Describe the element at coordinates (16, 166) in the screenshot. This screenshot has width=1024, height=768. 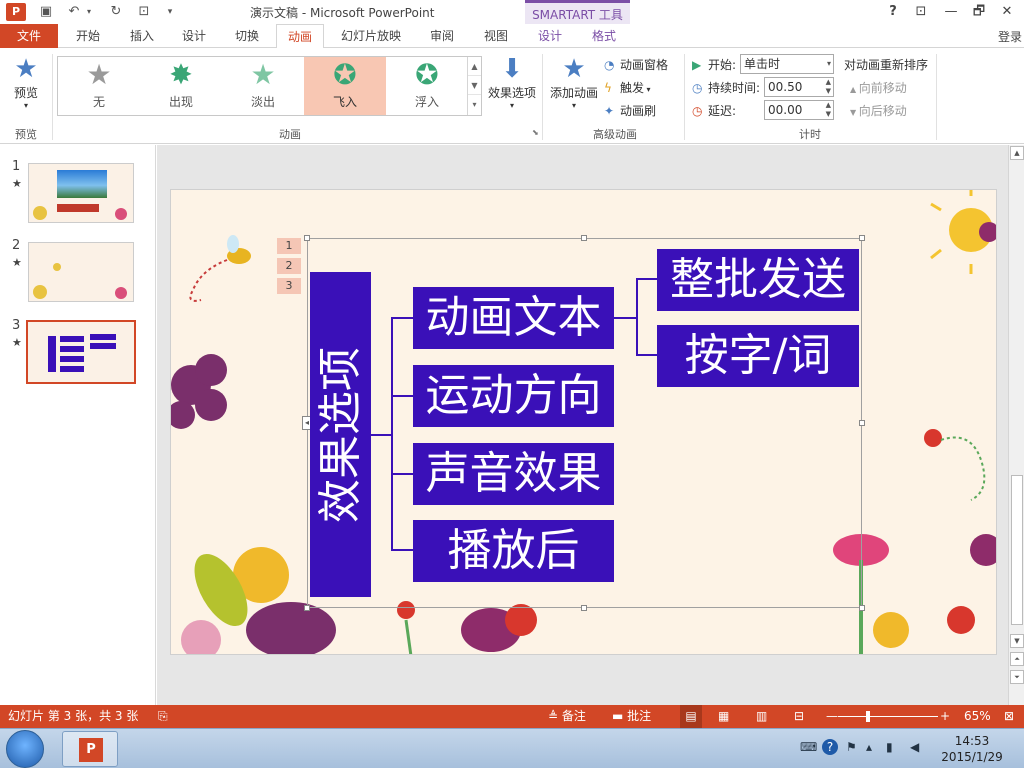
I see `thumb-number: 1` at that location.